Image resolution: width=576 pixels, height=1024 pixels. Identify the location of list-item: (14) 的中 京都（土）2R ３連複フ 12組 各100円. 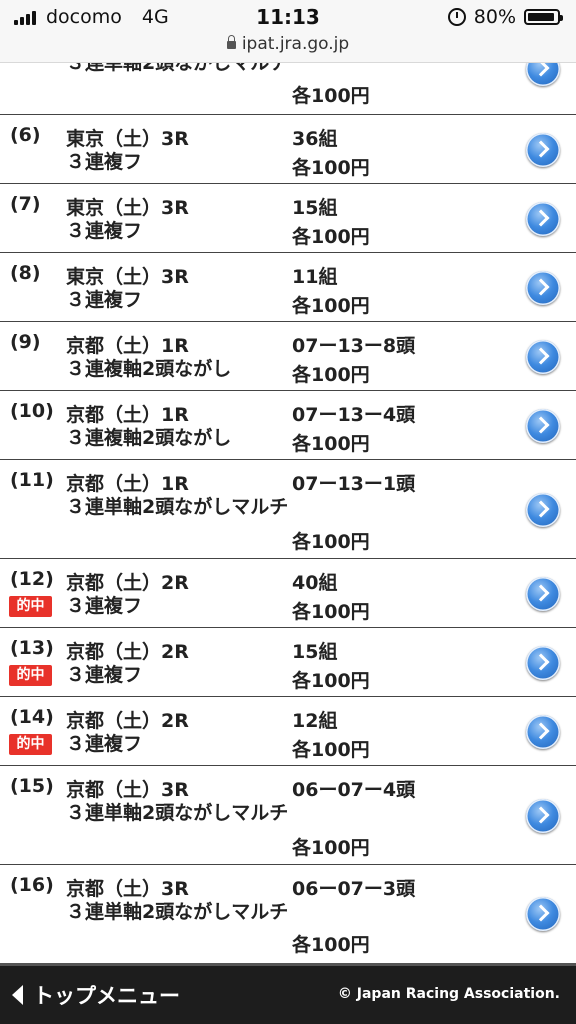
(288, 731).